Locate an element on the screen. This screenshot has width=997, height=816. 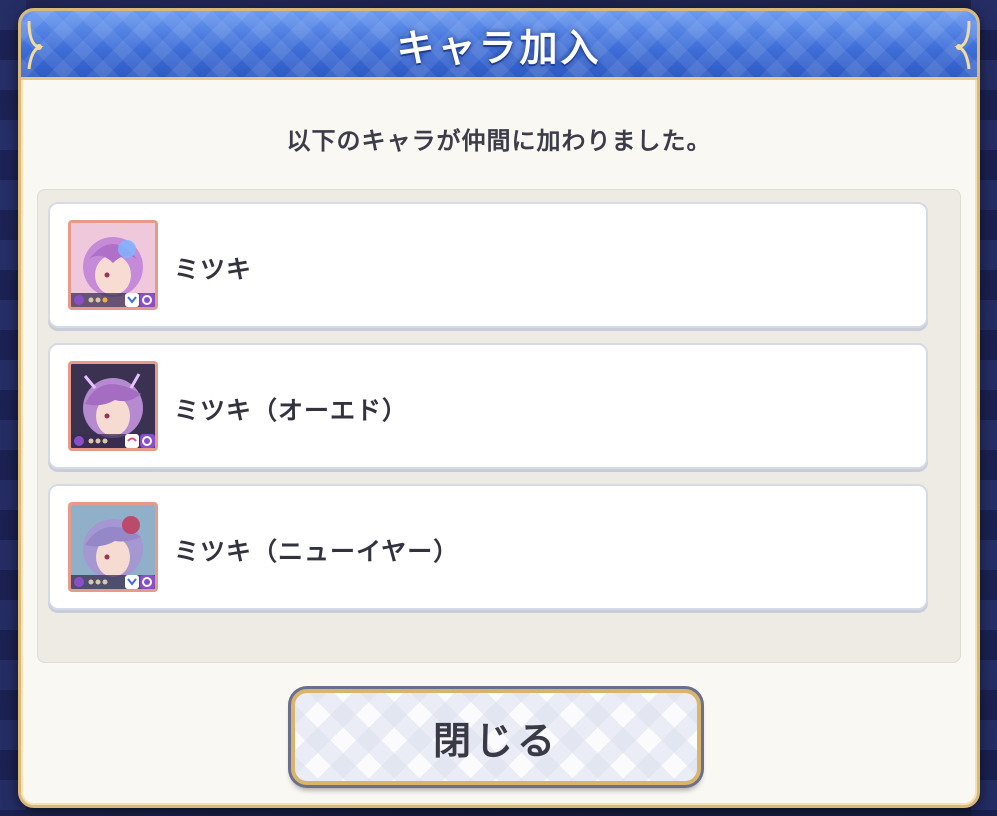
list-item: ミツキ is located at coordinates (488, 265).